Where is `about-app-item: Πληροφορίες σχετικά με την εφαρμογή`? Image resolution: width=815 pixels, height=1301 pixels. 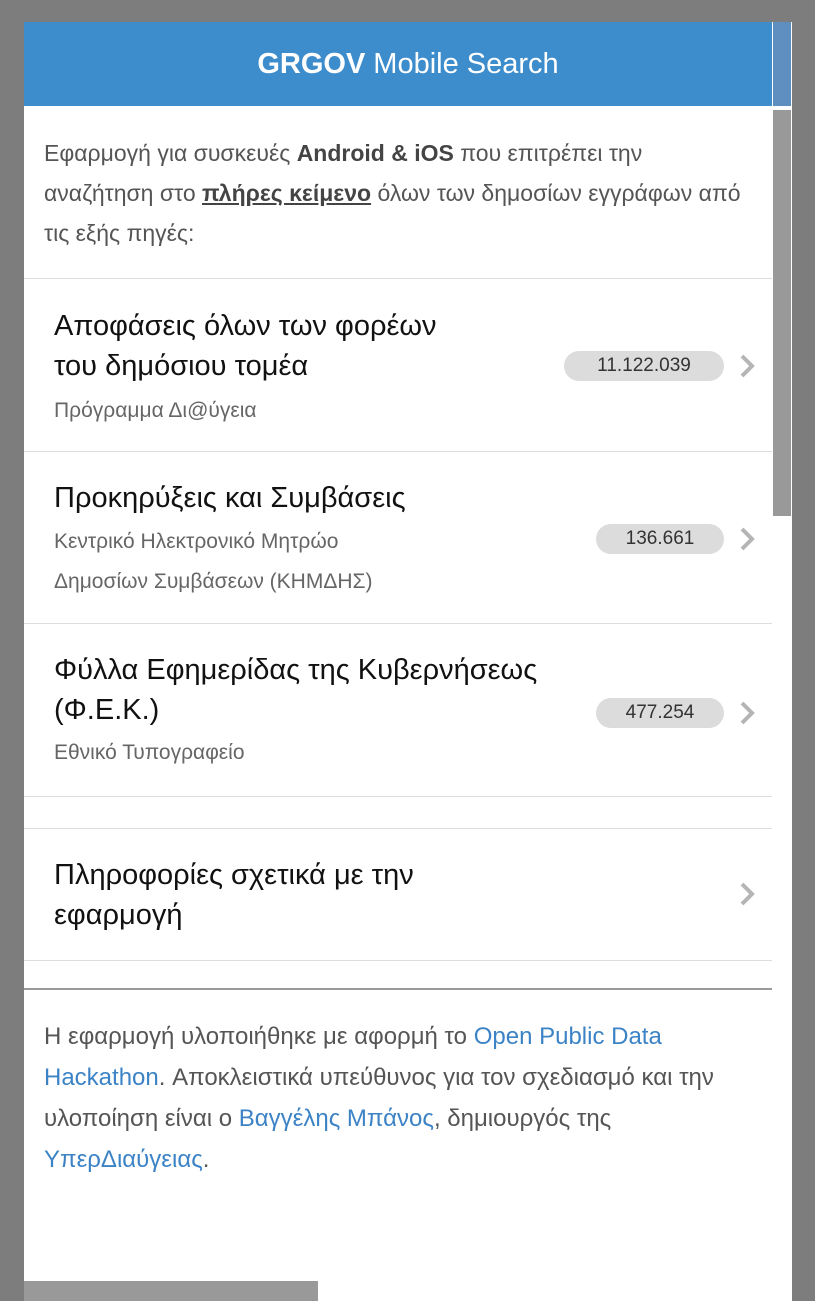
about-app-item: Πληροφορίες σχετικά με την εφαρμογή is located at coordinates (408, 895).